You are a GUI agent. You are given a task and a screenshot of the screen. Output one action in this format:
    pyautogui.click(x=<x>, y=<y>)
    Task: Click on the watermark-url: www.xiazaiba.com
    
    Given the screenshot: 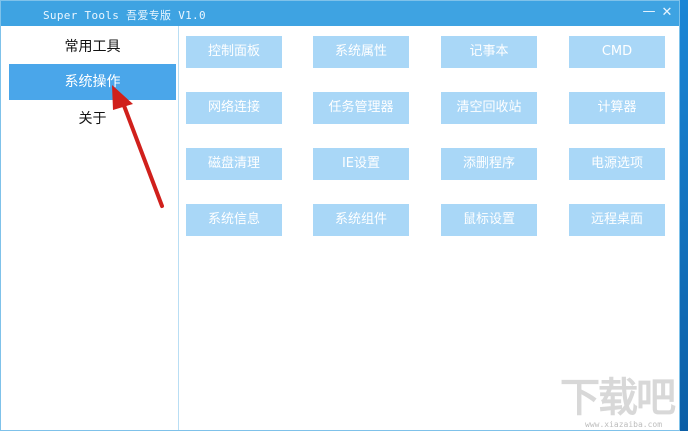 What is the action you would take?
    pyautogui.click(x=624, y=424)
    